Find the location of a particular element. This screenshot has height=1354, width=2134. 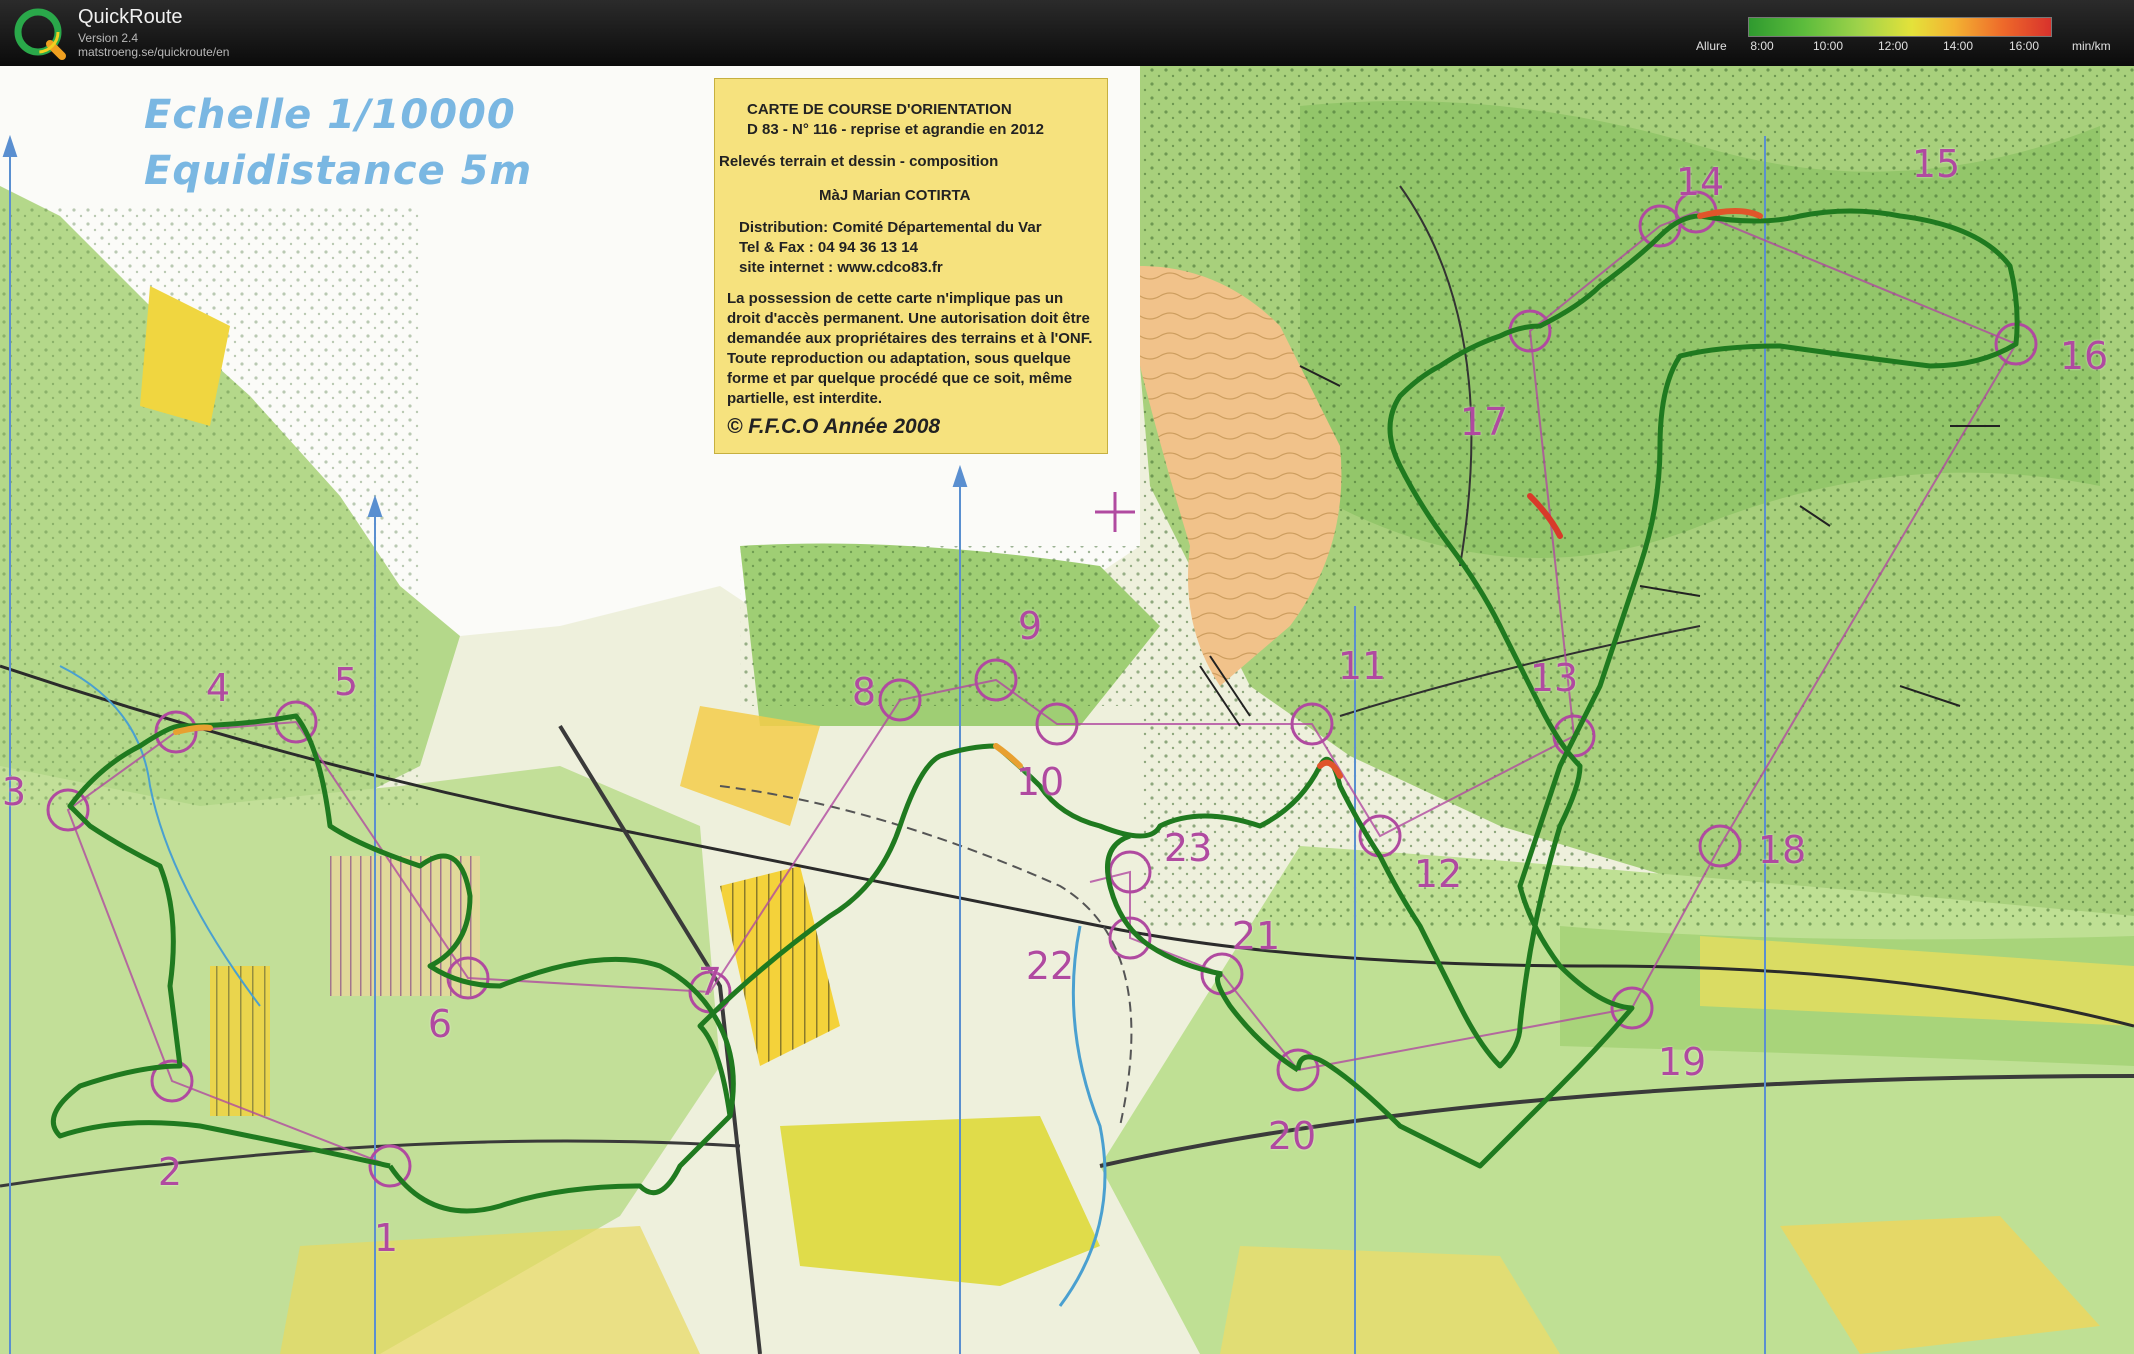

control-number: 2 is located at coordinates (170, 1172).